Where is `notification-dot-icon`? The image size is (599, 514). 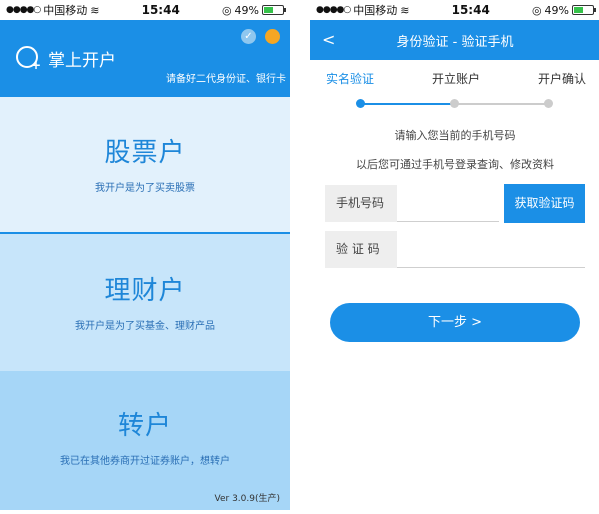 notification-dot-icon is located at coordinates (272, 36).